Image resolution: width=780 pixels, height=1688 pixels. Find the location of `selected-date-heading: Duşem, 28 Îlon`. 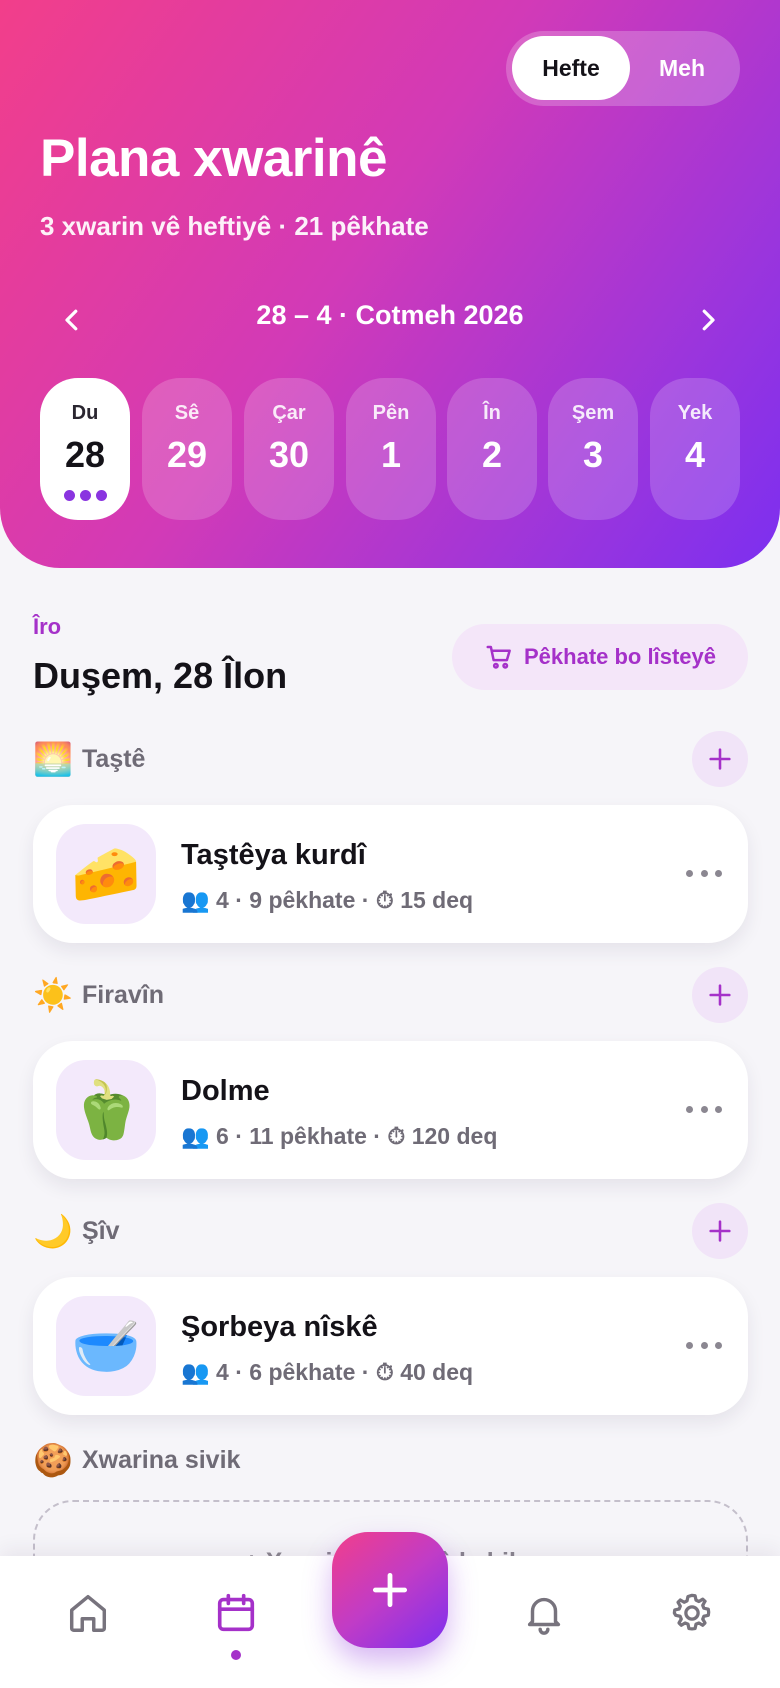

selected-date-heading: Duşem, 28 Îlon is located at coordinates (160, 675).